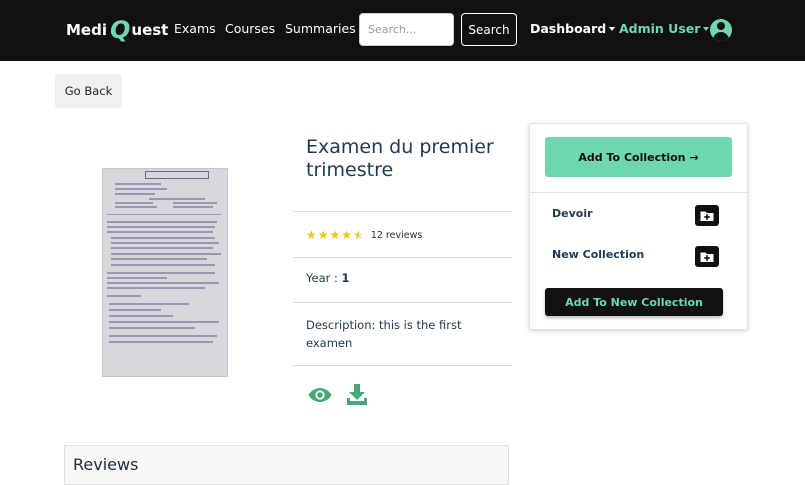 The height and width of the screenshot is (485, 805). I want to click on reviews-section: Reviews, so click(286, 465).